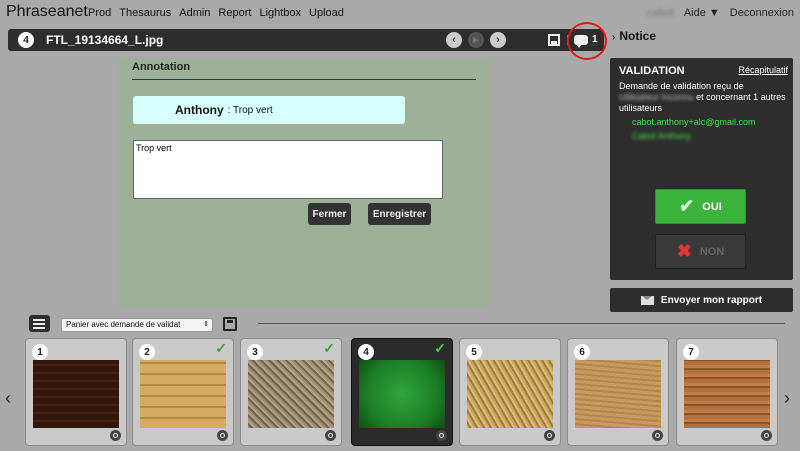 This screenshot has height=451, width=800. Describe the element at coordinates (687, 206) in the screenshot. I see `check-icon: ✔` at that location.